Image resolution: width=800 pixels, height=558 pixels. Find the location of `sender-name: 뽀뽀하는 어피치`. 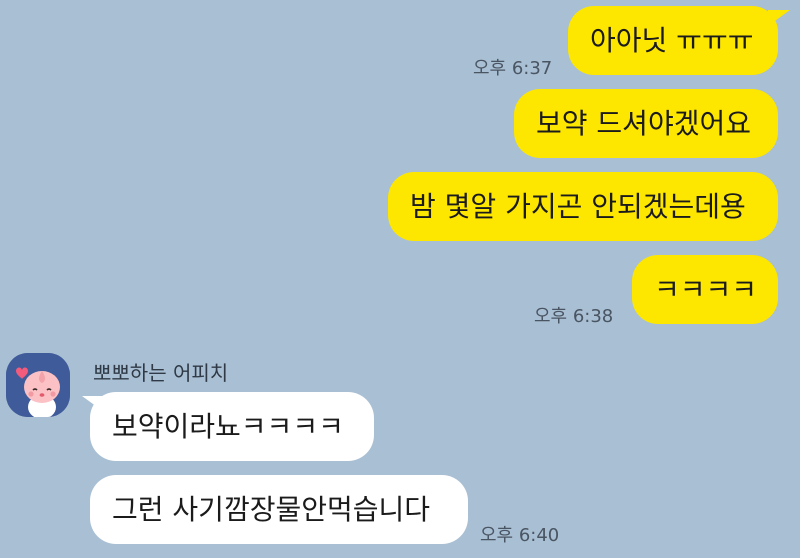

sender-name: 뽀뽀하는 어피치 is located at coordinates (161, 373).